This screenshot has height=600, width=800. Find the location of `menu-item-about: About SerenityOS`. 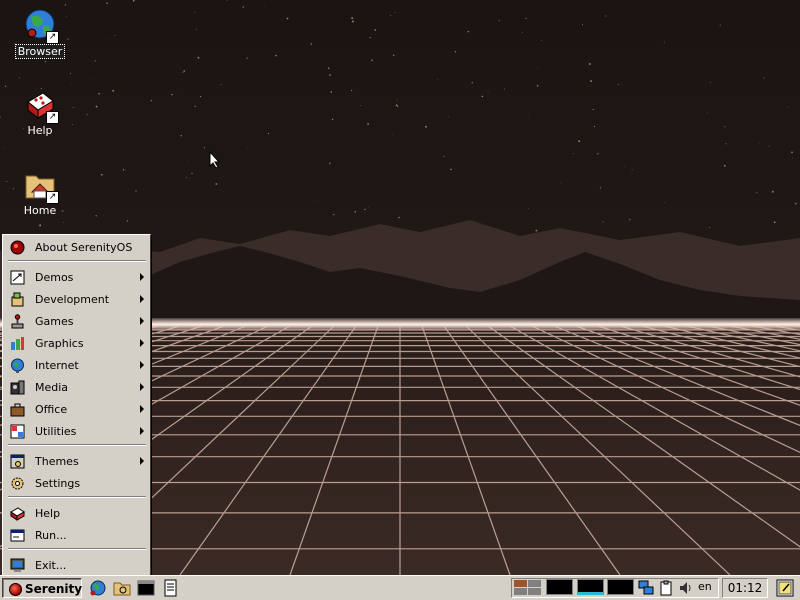

menu-item-about: About SerenityOS is located at coordinates (77, 247).